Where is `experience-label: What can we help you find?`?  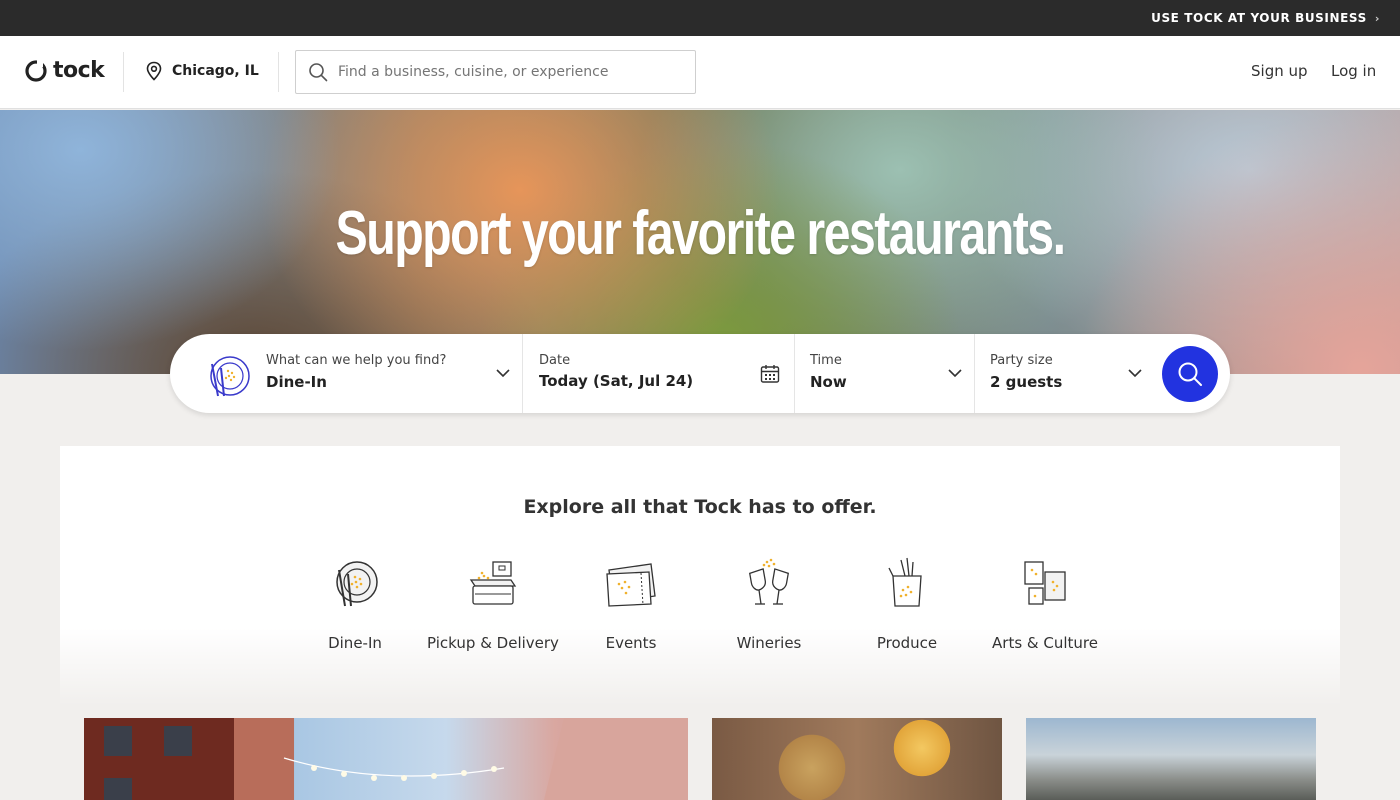
experience-label: What can we help you find? is located at coordinates (356, 360).